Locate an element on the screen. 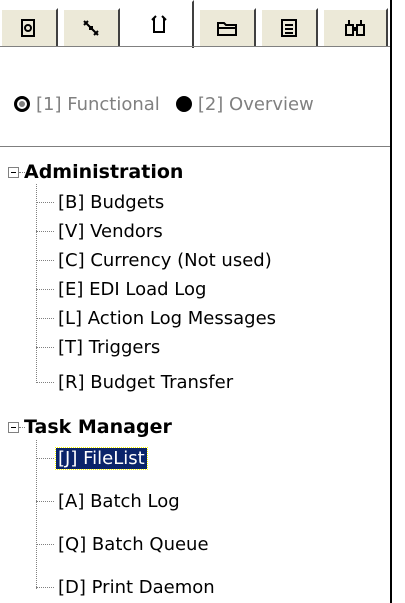  tree-group-label: Task Manager is located at coordinates (98, 427).